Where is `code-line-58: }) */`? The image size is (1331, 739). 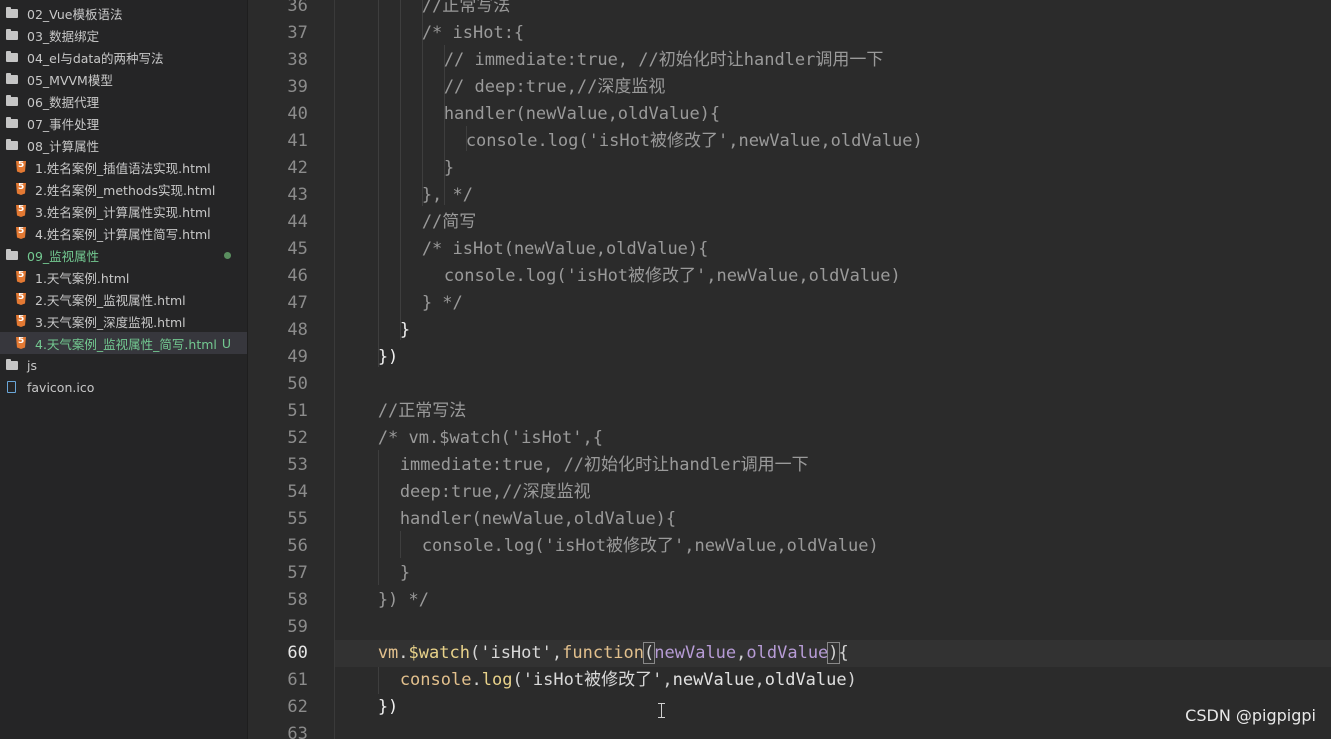
code-line-58: }) */ is located at coordinates (403, 600).